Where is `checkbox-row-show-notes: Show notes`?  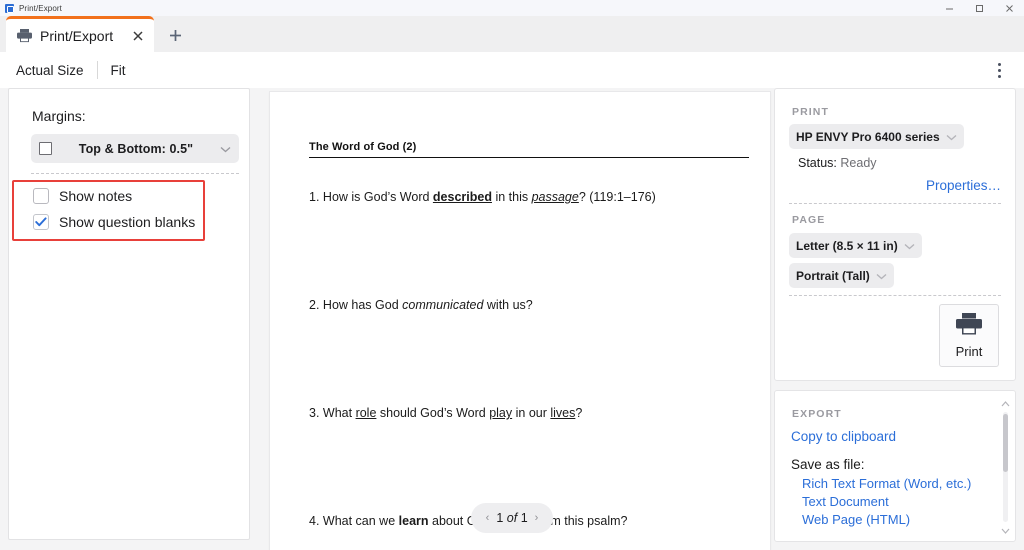
checkbox-row-show-notes: Show notes is located at coordinates (82, 196).